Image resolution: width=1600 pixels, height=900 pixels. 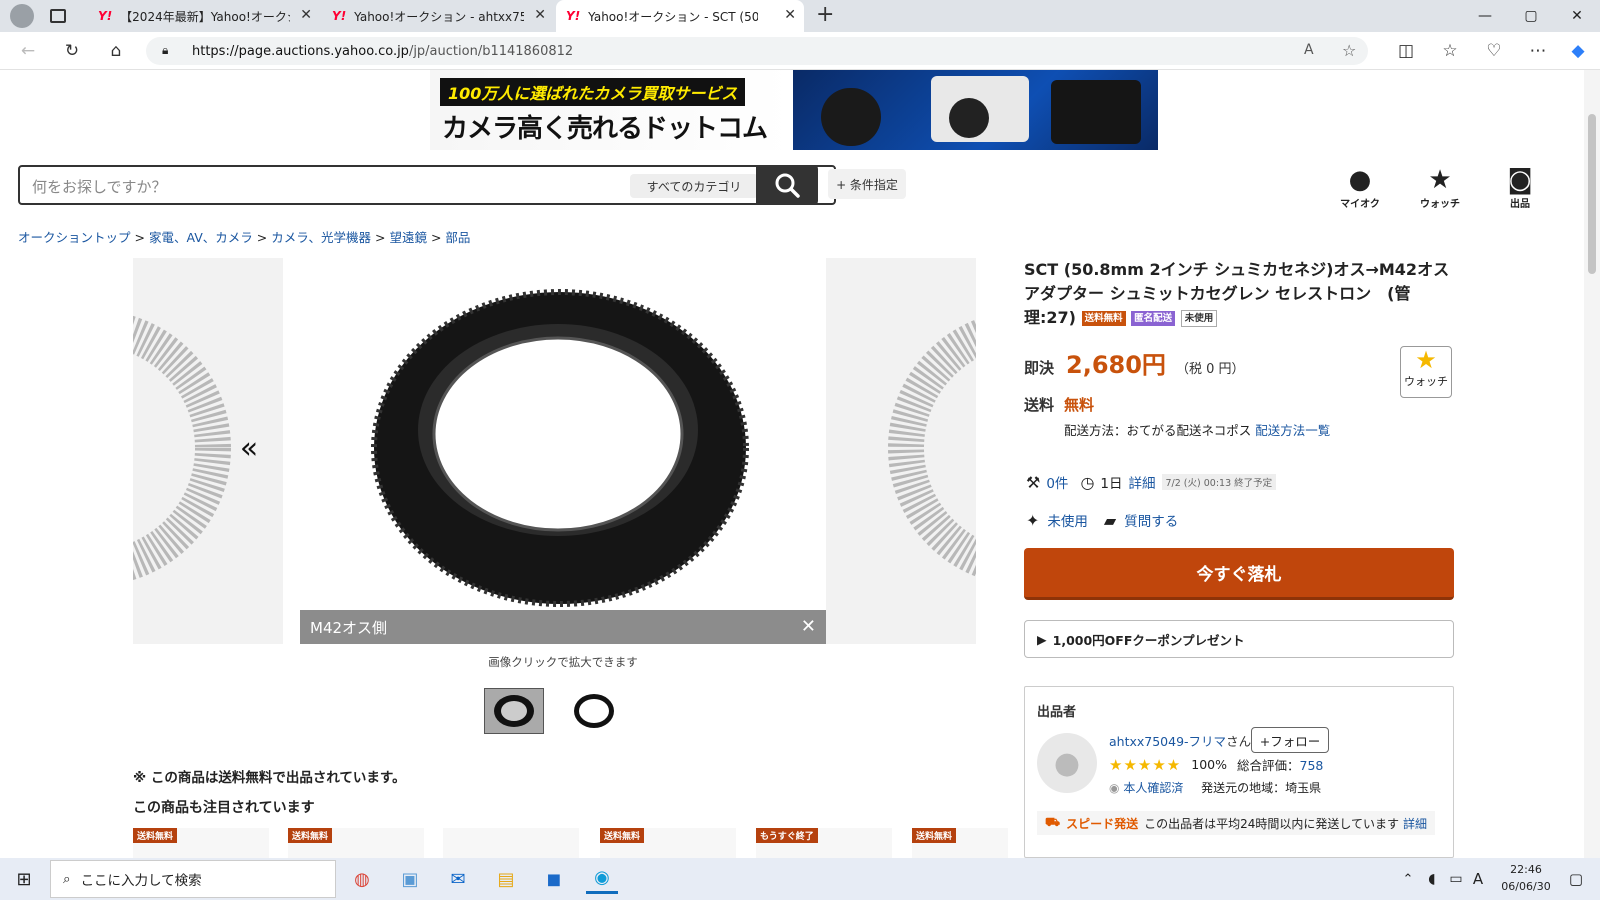 What do you see at coordinates (1292, 430) in the screenshot?
I see `shipping-methods-link: 配送方法一覧` at bounding box center [1292, 430].